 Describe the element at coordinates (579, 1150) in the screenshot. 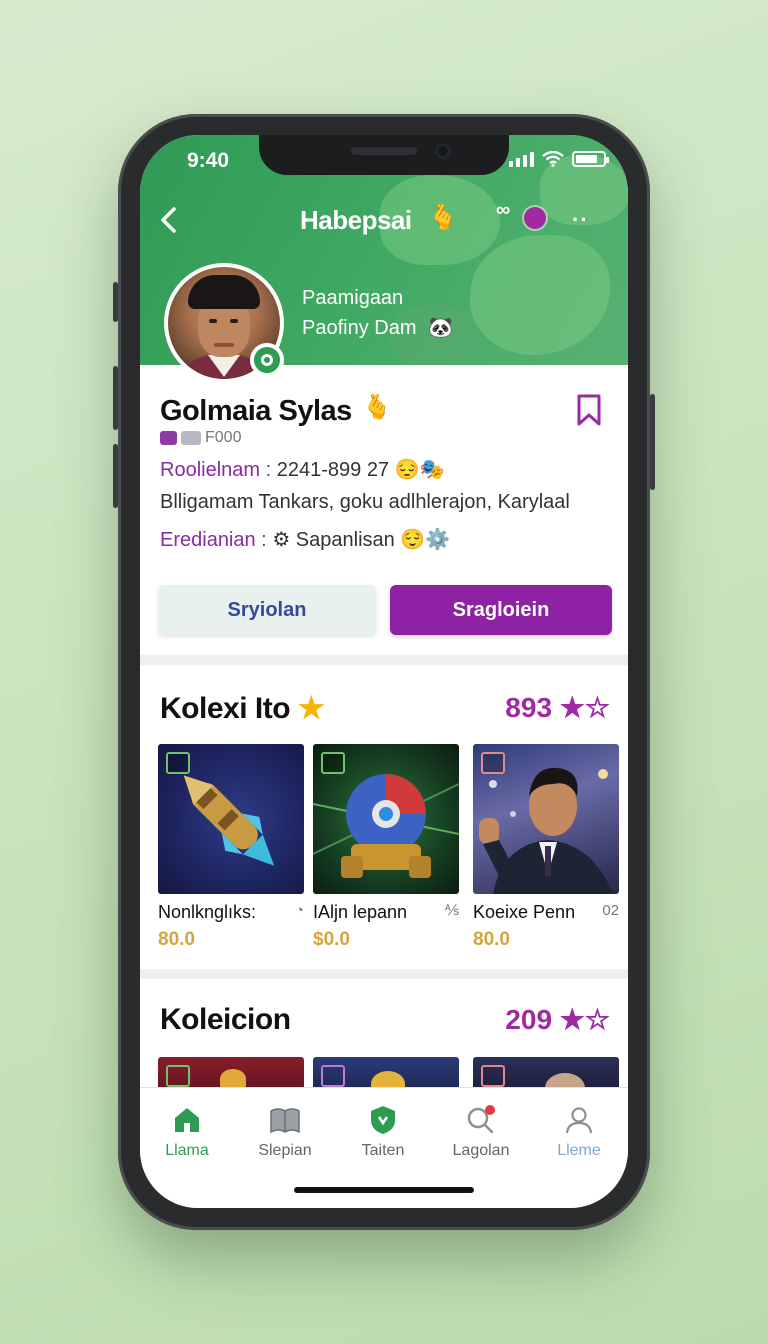

I see `nav-label: Lleme` at that location.